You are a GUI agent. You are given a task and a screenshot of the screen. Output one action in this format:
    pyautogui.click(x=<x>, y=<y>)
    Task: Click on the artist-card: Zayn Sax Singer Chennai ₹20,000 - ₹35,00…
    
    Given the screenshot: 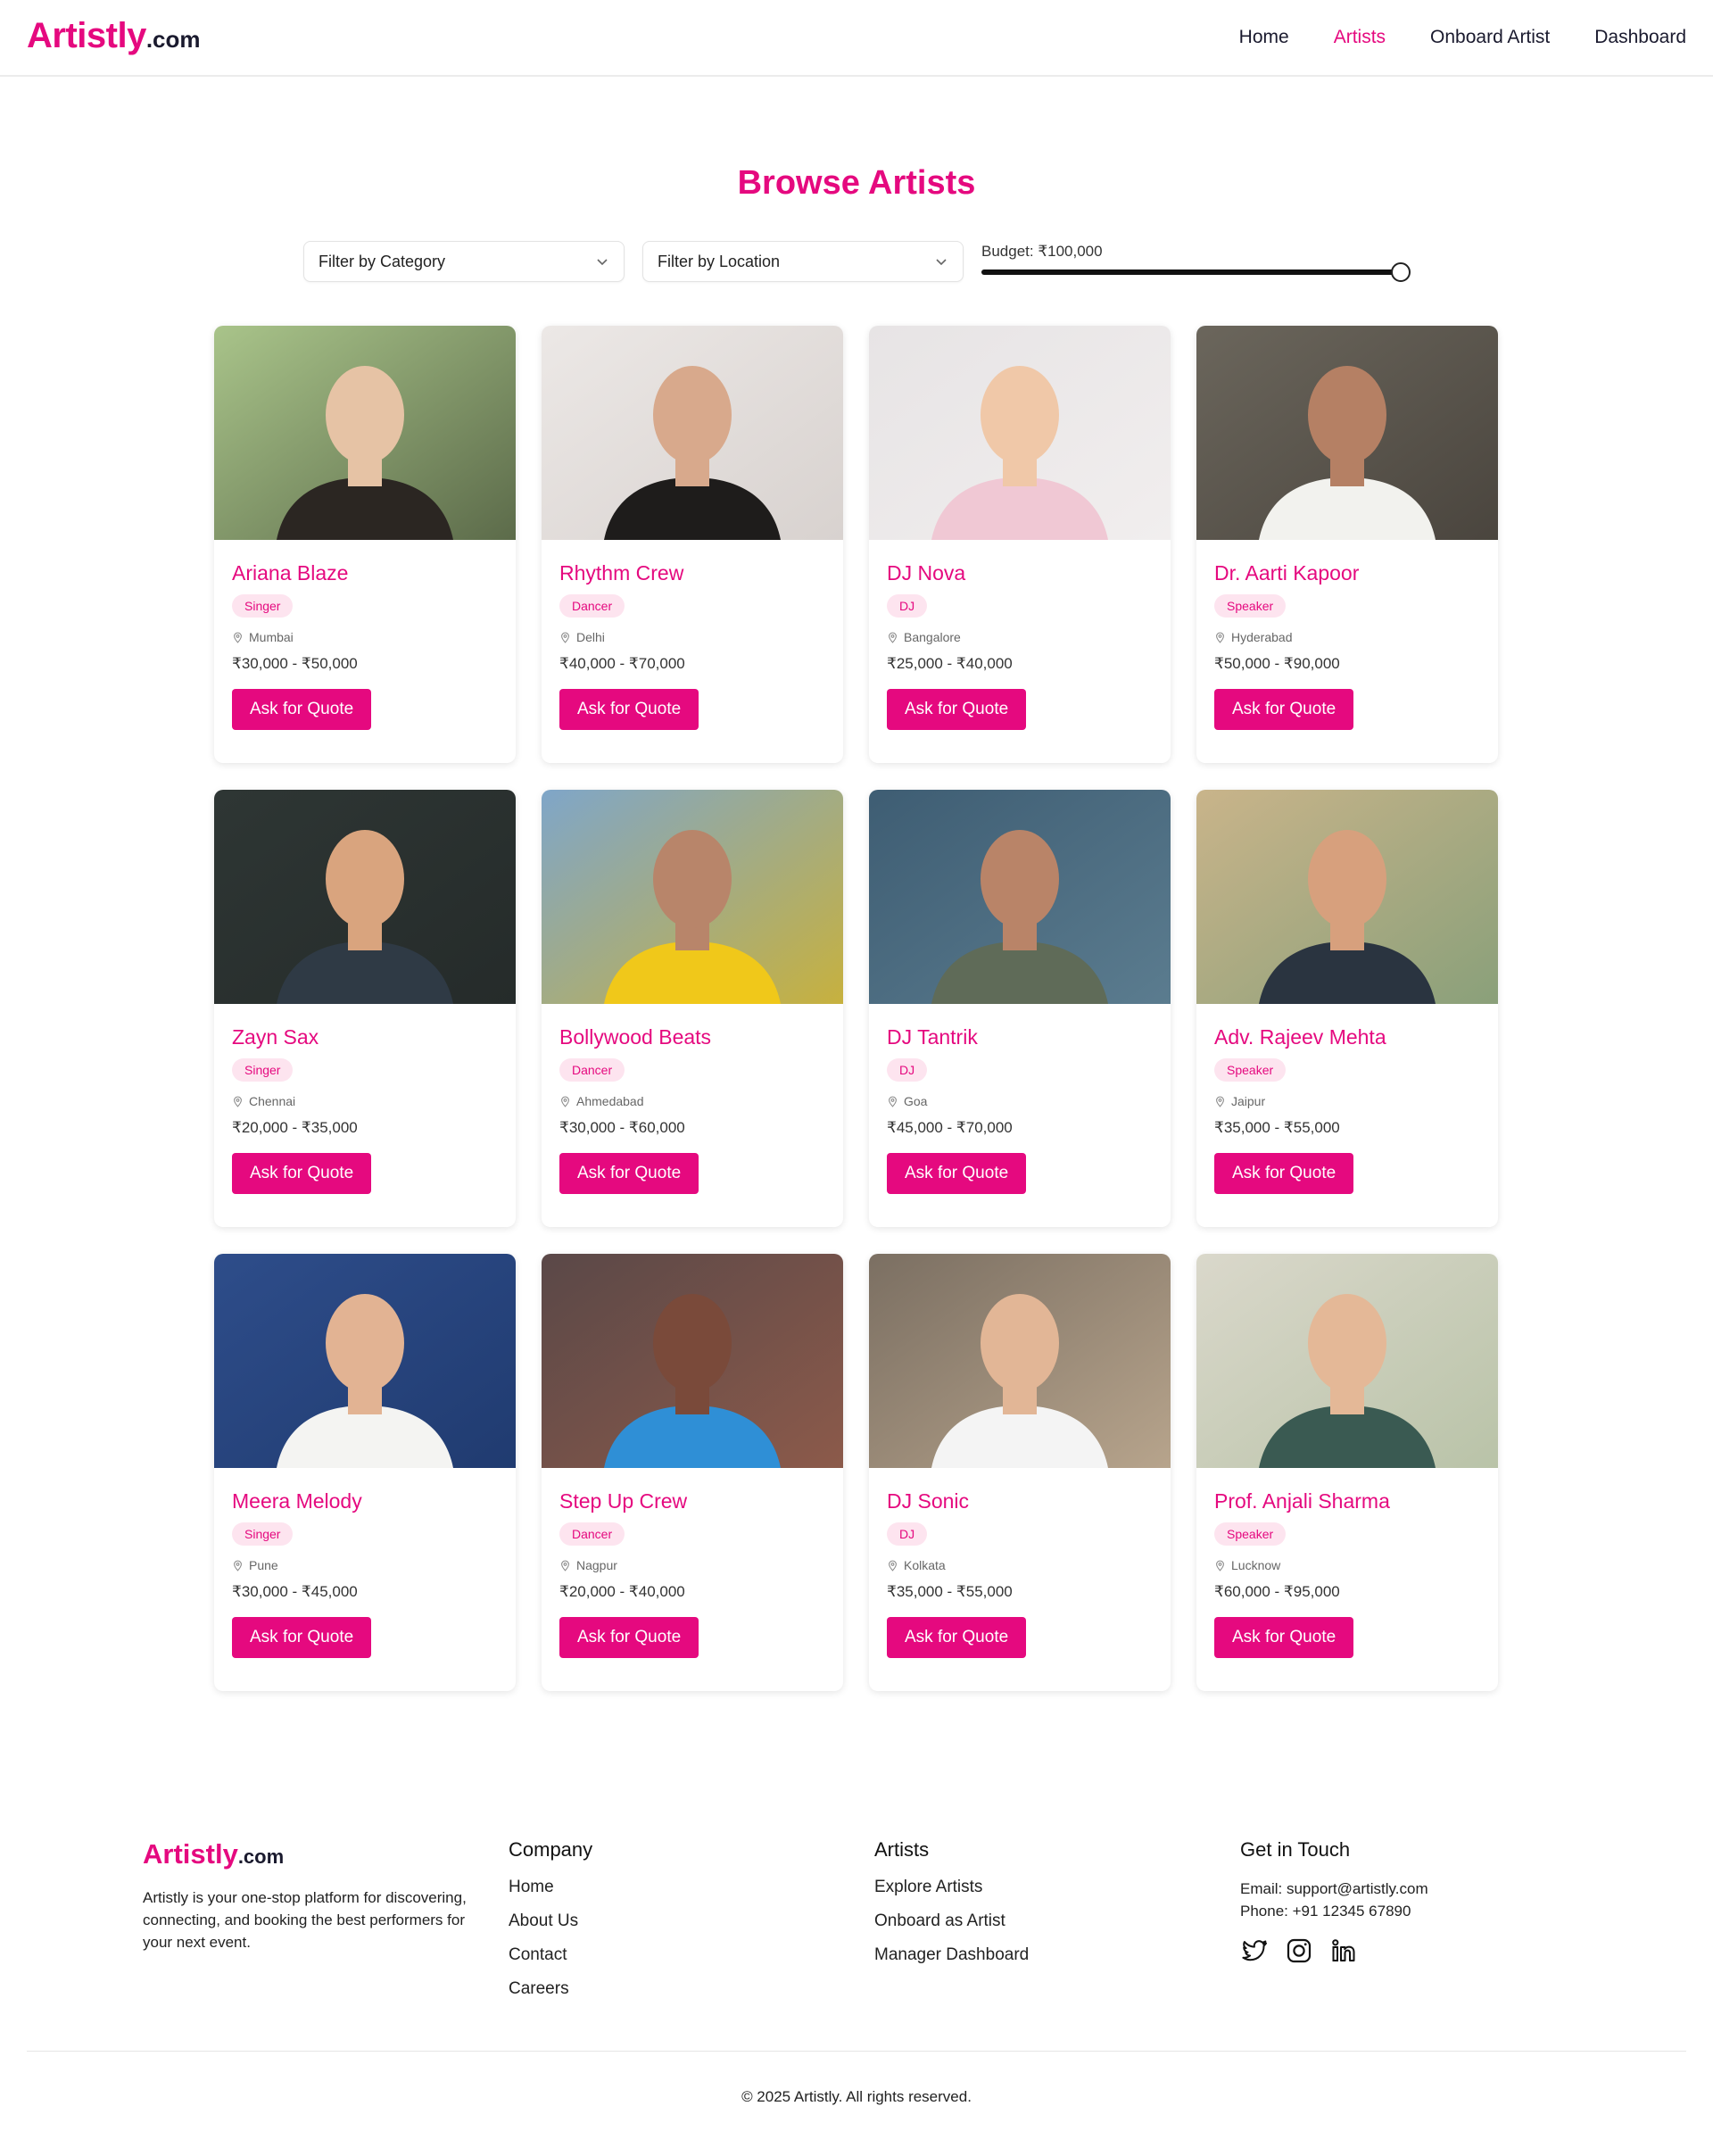 What is the action you would take?
    pyautogui.click(x=365, y=1008)
    